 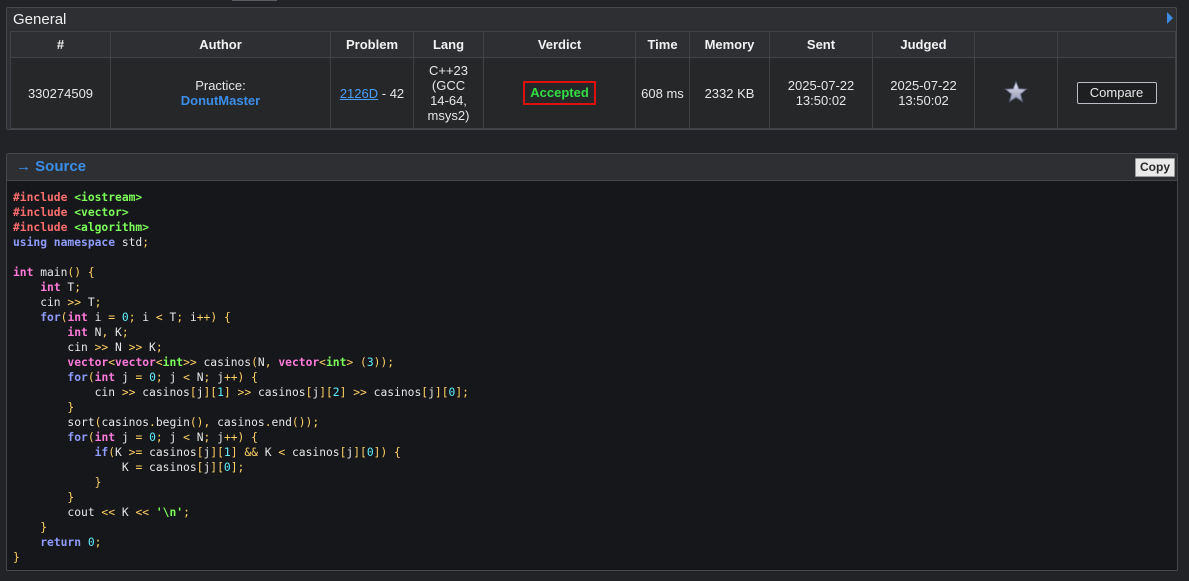 What do you see at coordinates (234, 452) in the screenshot?
I see `code-token: ]` at bounding box center [234, 452].